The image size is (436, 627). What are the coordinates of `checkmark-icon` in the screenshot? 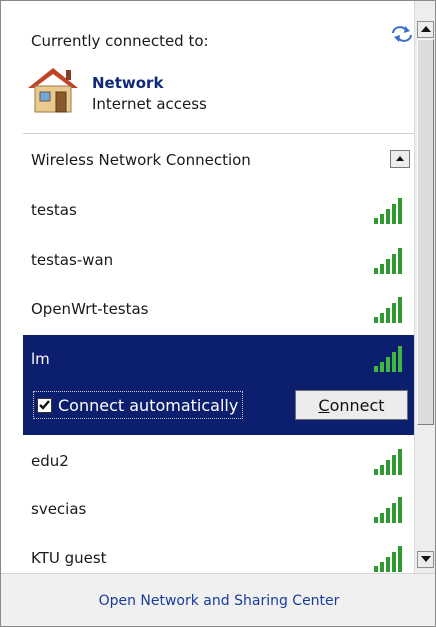 It's located at (44, 404).